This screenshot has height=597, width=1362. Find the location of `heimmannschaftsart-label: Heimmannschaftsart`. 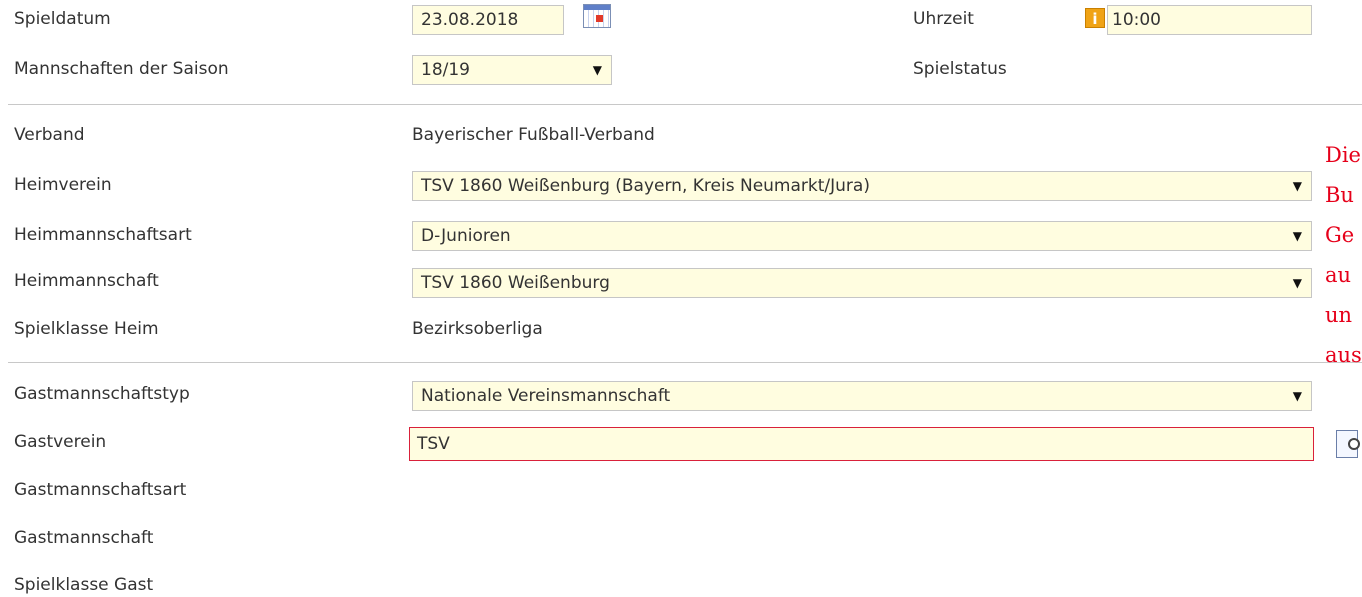

heimmannschaftsart-label: Heimmannschaftsart is located at coordinates (103, 235).